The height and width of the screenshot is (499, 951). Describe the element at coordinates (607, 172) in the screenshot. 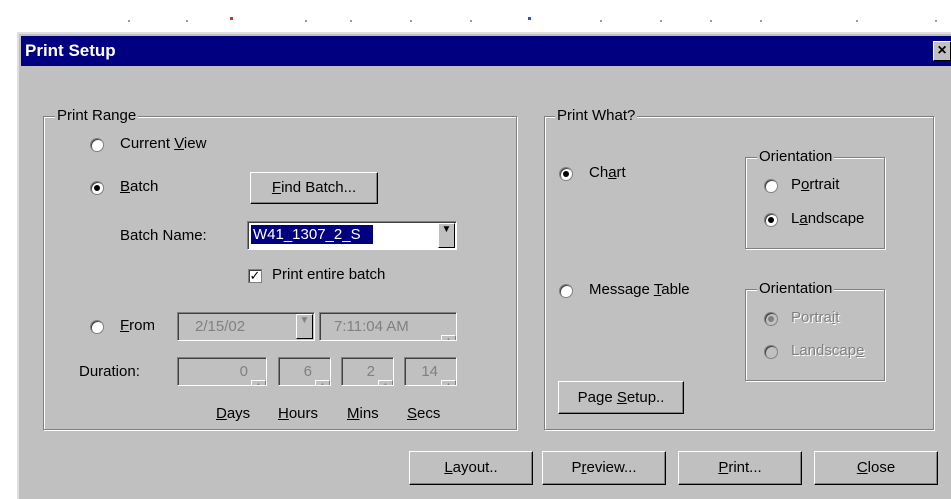

I see `chart-label: Chart` at that location.